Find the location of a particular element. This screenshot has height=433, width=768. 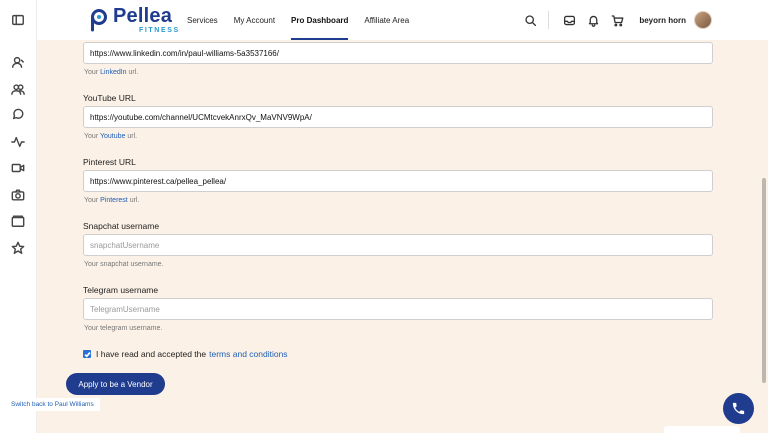

camera-icon is located at coordinates (18, 195).